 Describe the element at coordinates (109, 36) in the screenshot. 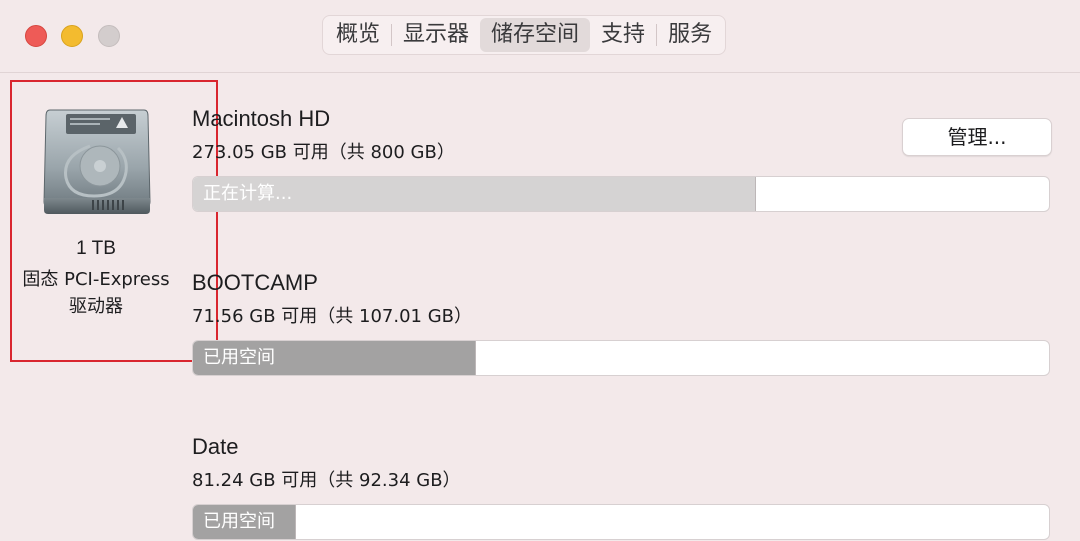

I see `zoom-icon` at that location.